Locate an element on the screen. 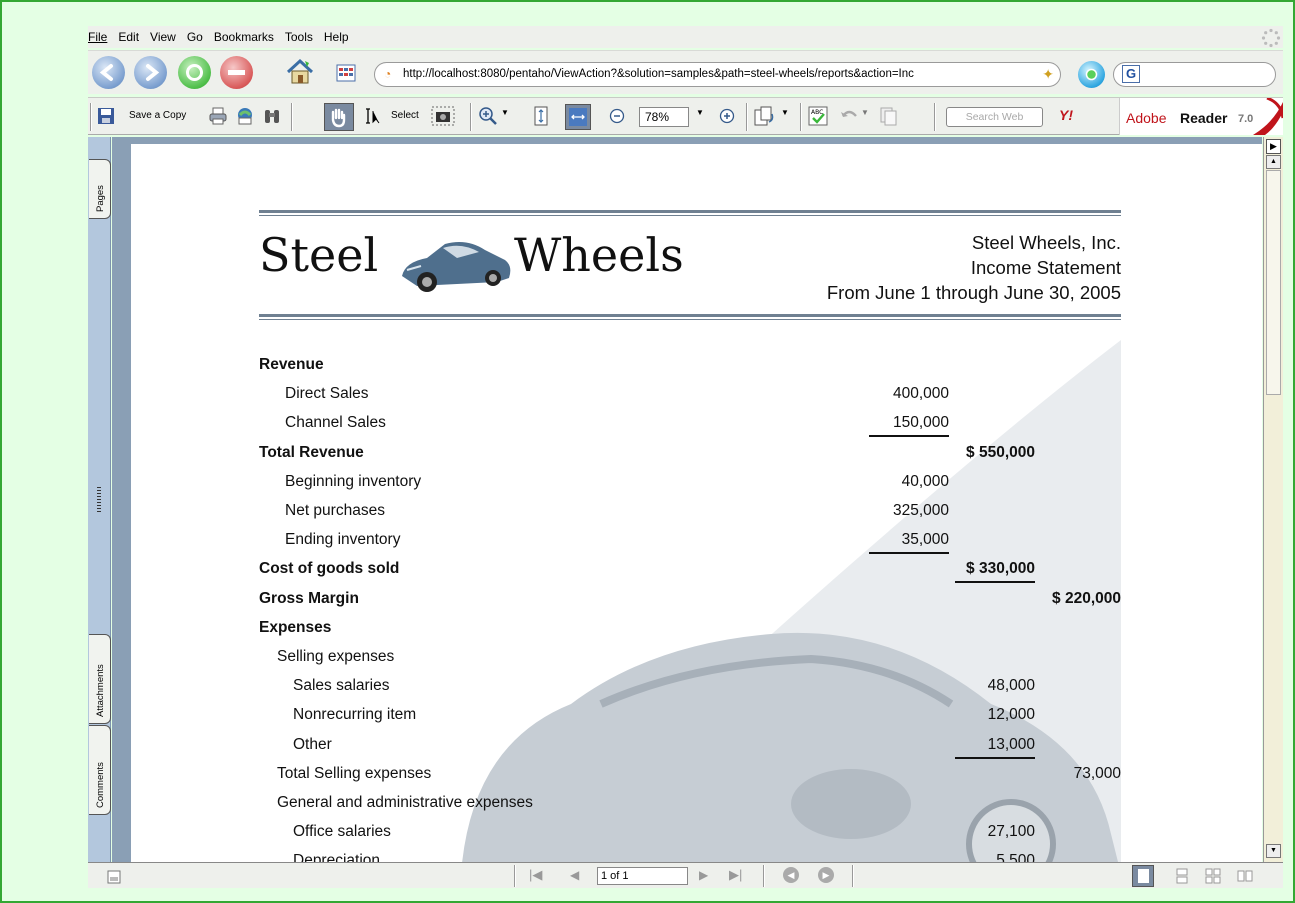 The height and width of the screenshot is (903, 1295). menu-edit: Edit is located at coordinates (128, 37).